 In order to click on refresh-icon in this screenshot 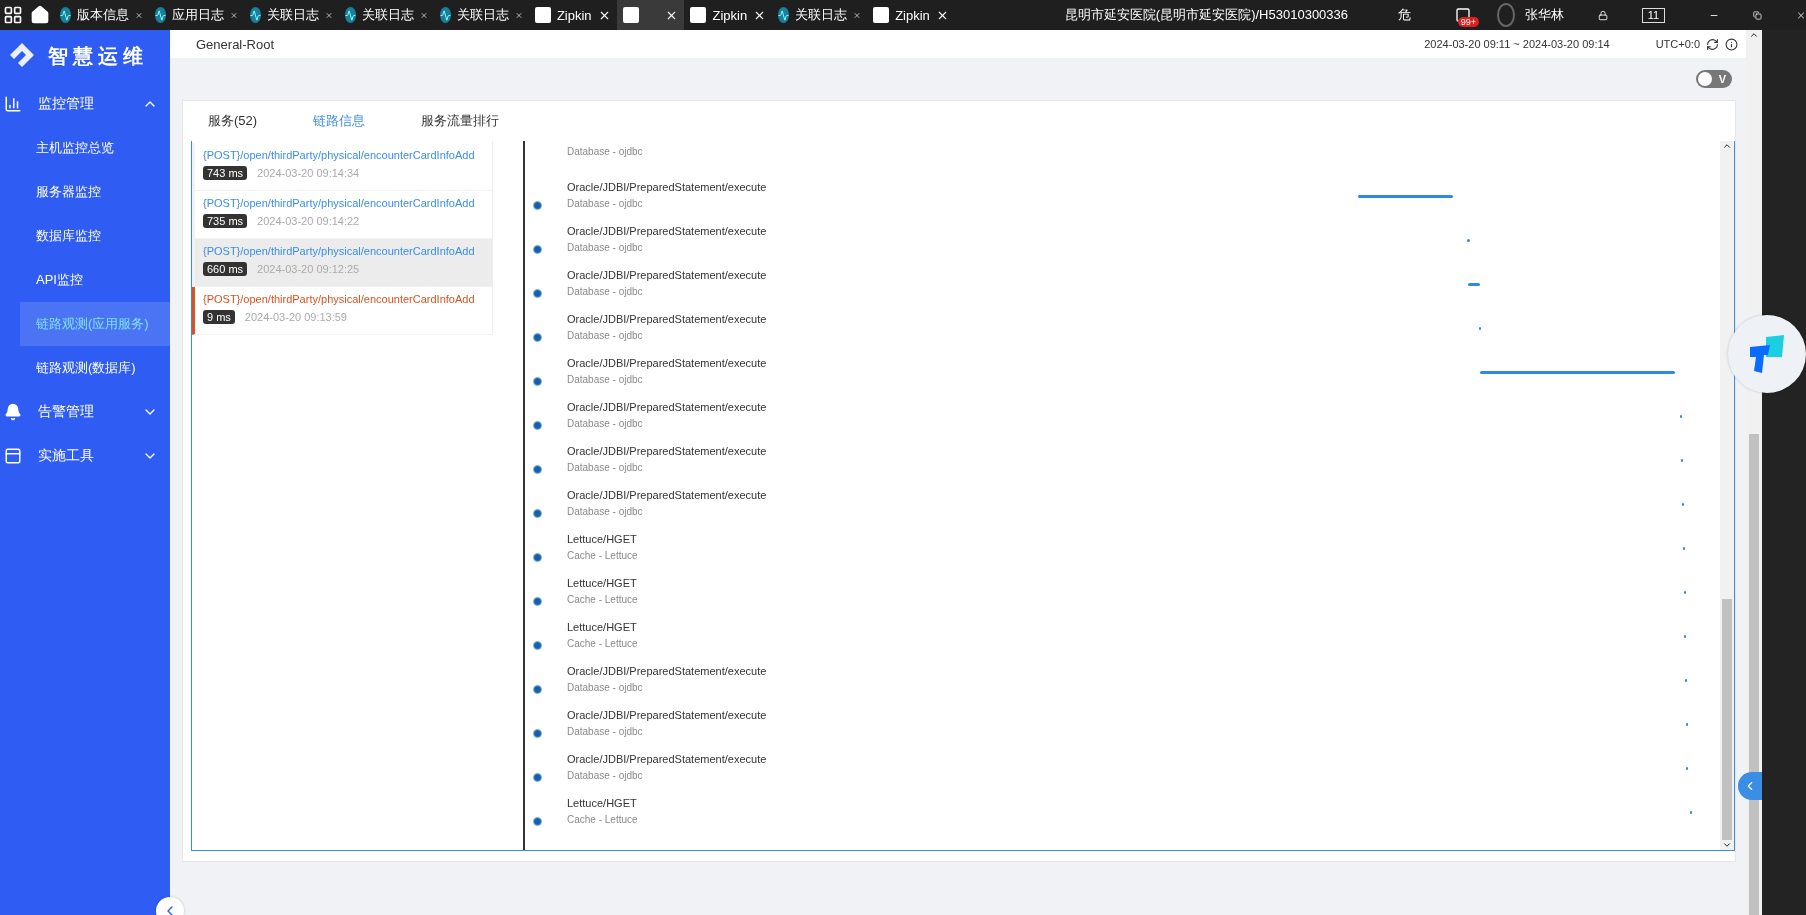, I will do `click(1712, 44)`.